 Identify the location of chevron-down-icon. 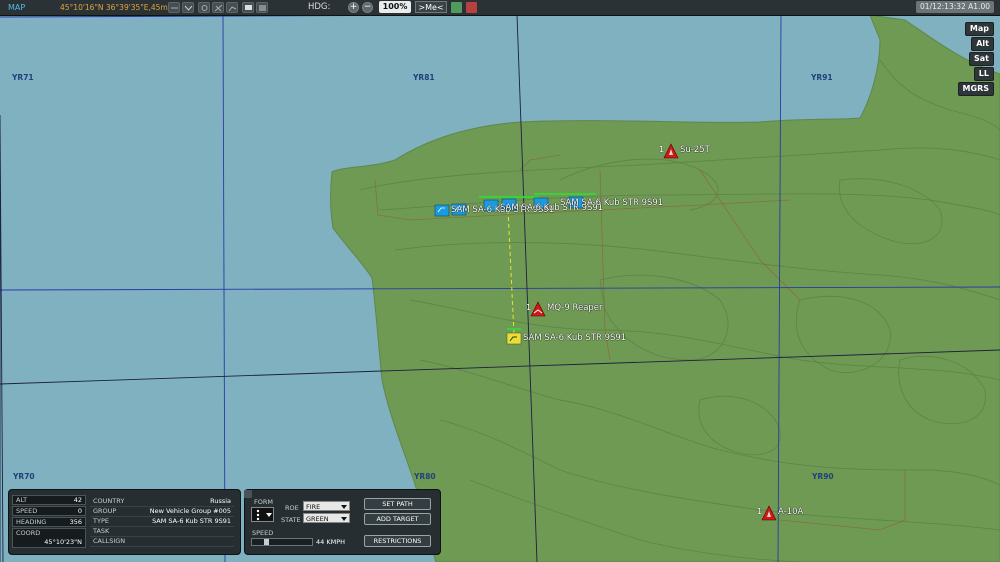
(188, 7).